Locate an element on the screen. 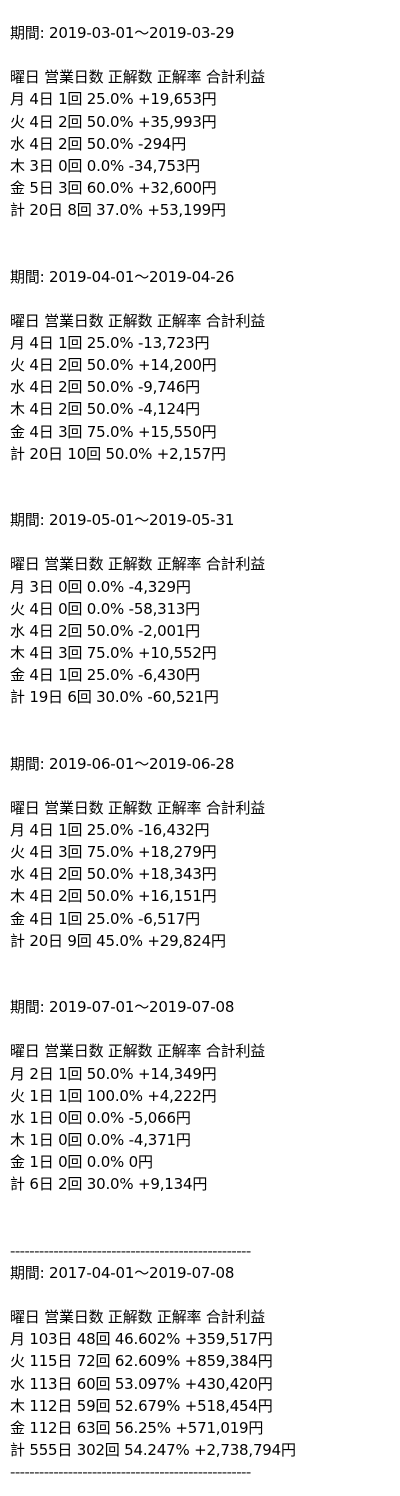 The image size is (400, 1496). table-row: 木 4日 2回 50.0% -4,124円 is located at coordinates (105, 409).